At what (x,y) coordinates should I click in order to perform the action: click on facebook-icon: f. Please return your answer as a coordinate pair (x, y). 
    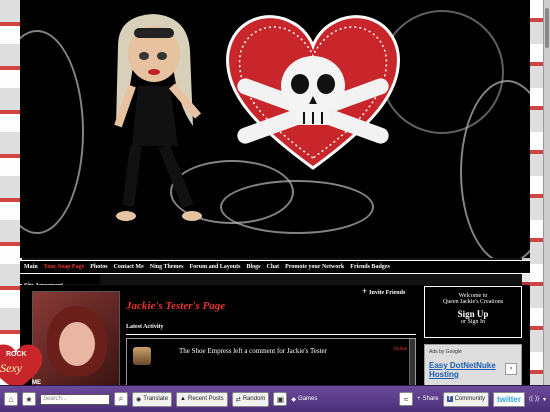
    Looking at the image, I should click on (449, 399).